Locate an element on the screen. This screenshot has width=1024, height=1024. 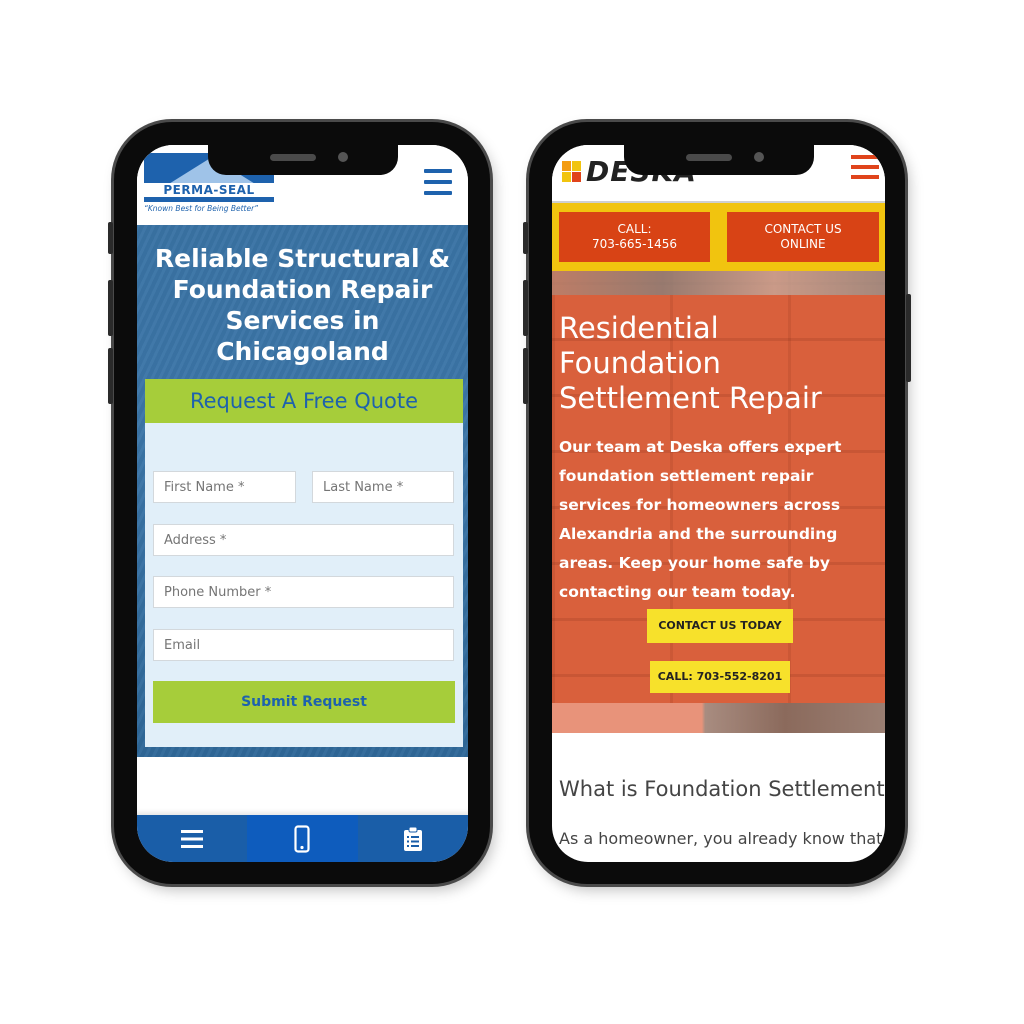
logo-wordmark: PERMA-SEAL is located at coordinates (209, 190).